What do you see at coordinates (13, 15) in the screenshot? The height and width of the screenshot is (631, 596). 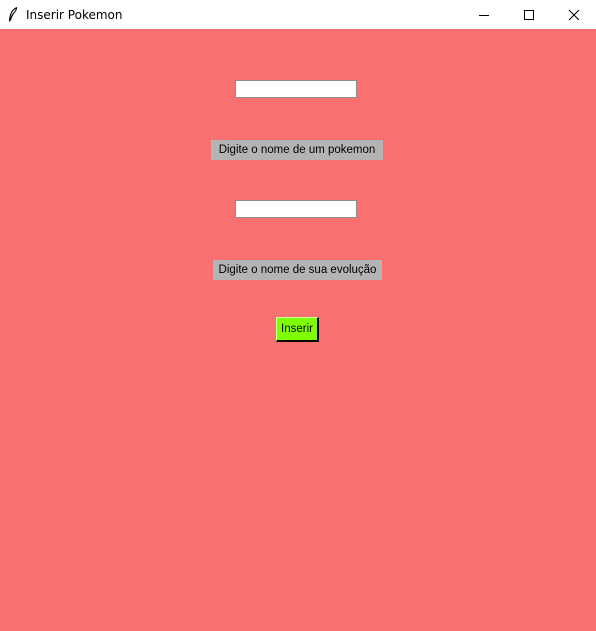 I see `feather-icon` at bounding box center [13, 15].